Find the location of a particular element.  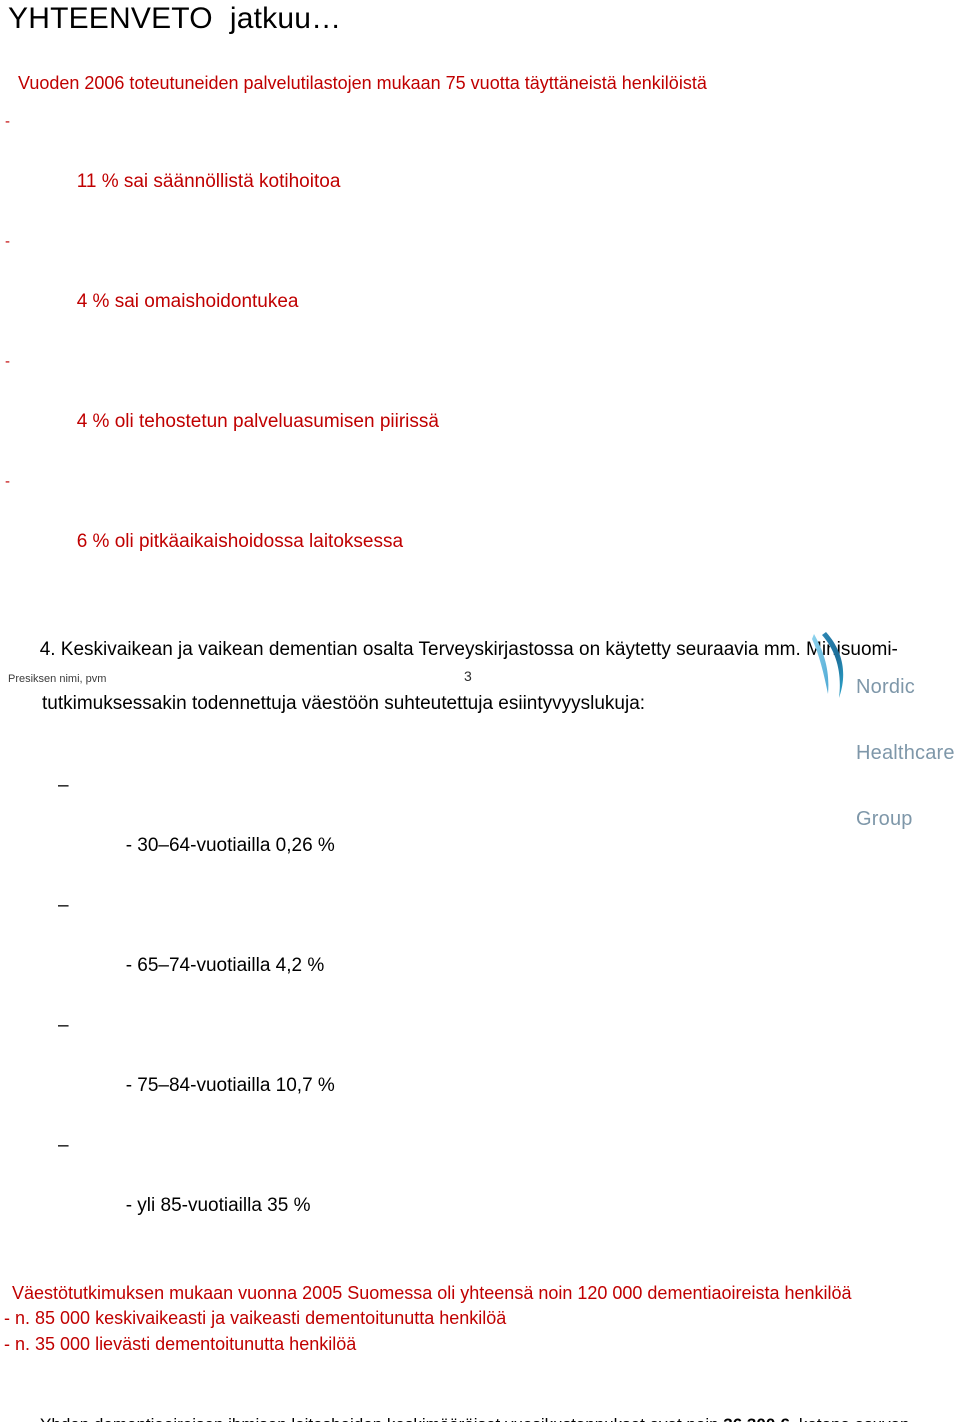

cost-institutional-care: 36 300 € is located at coordinates (756, 1418).